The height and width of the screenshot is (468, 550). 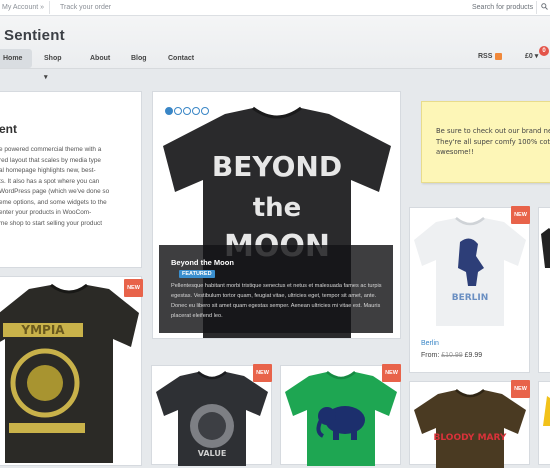 I want to click on rss-link: RSS, so click(x=490, y=57).